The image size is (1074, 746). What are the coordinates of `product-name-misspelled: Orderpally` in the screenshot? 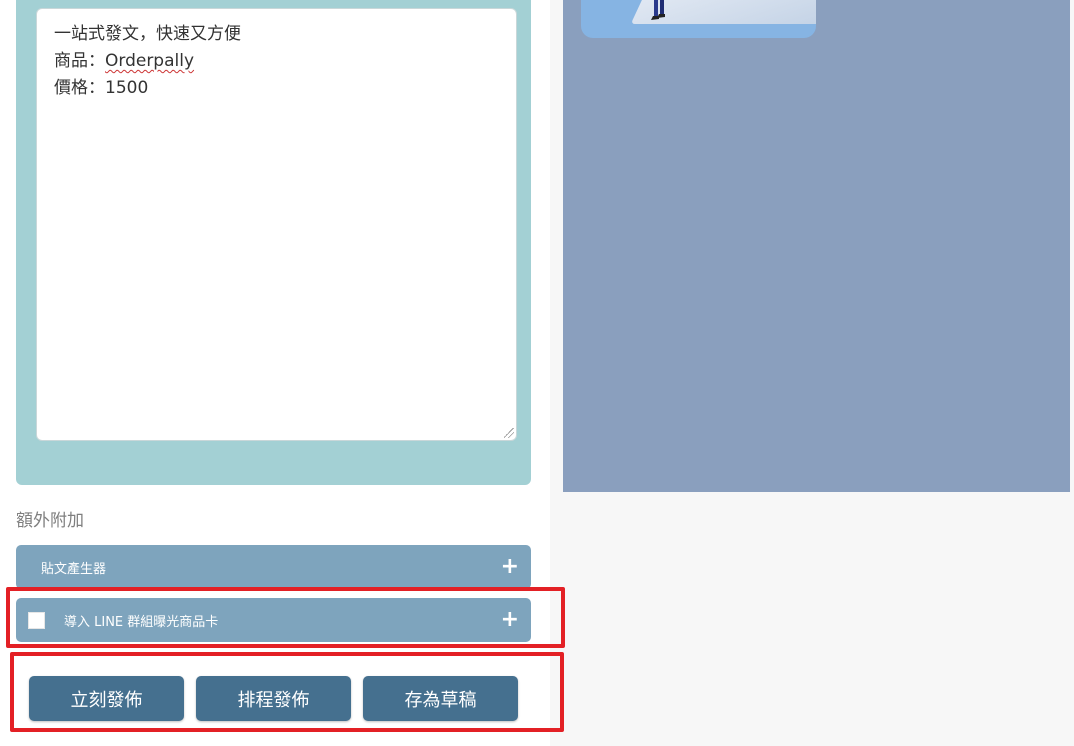 It's located at (150, 61).